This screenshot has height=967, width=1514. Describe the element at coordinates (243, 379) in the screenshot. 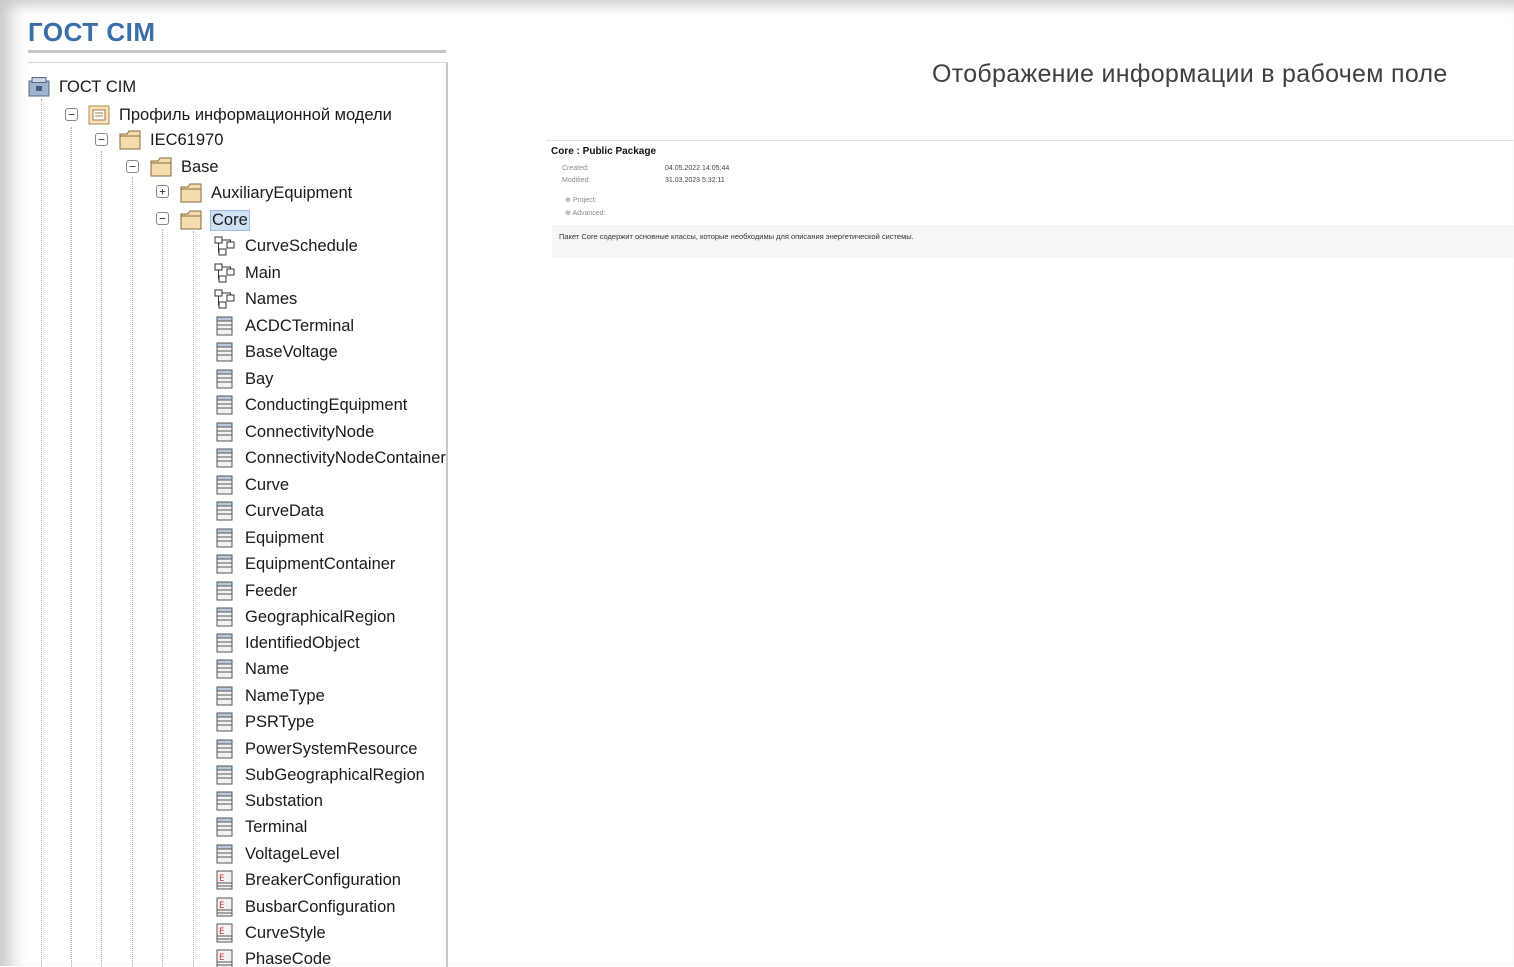

I see `tree-node-class: Bay` at that location.